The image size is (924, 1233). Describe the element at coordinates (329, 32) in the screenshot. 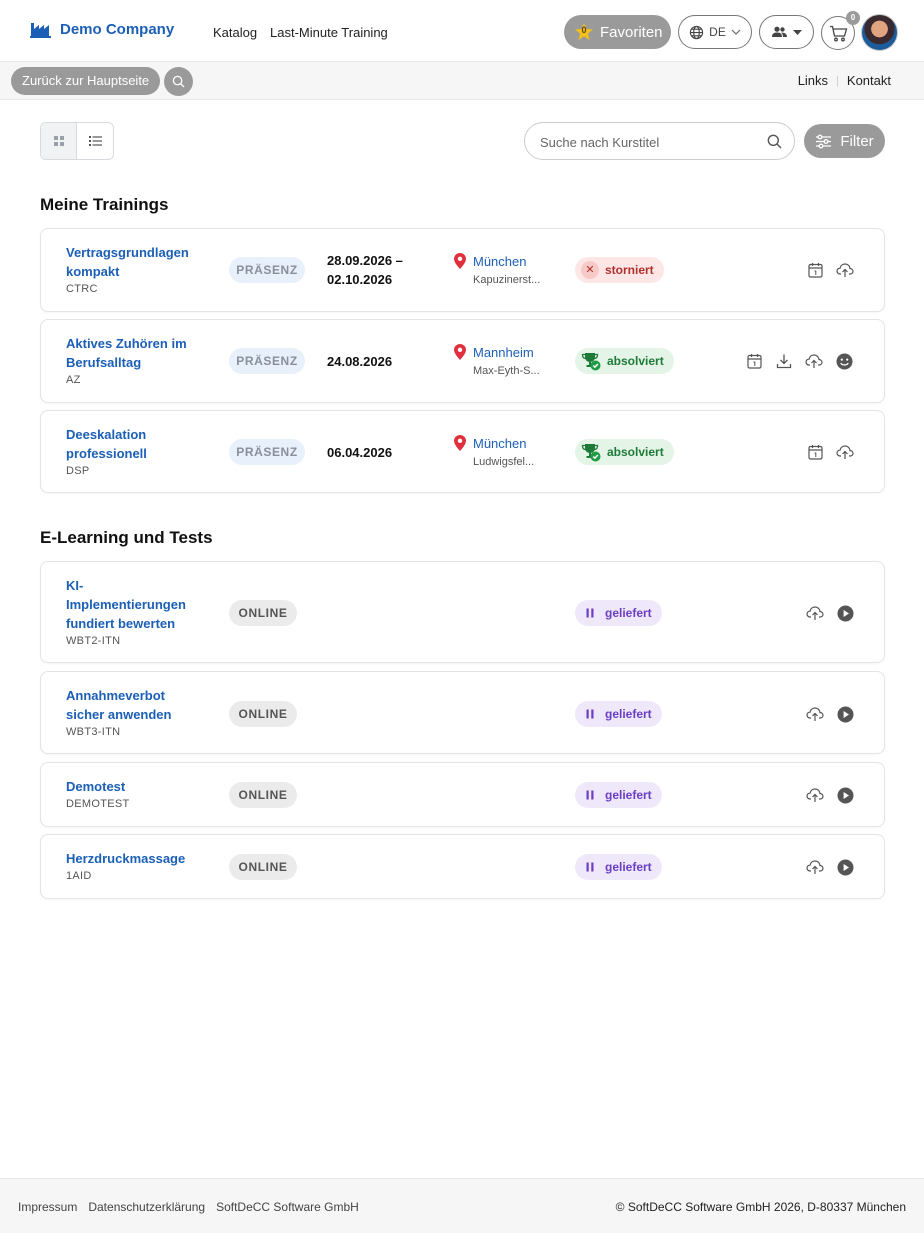

I see `nav-last-minute-training: Last-Minute Training` at that location.